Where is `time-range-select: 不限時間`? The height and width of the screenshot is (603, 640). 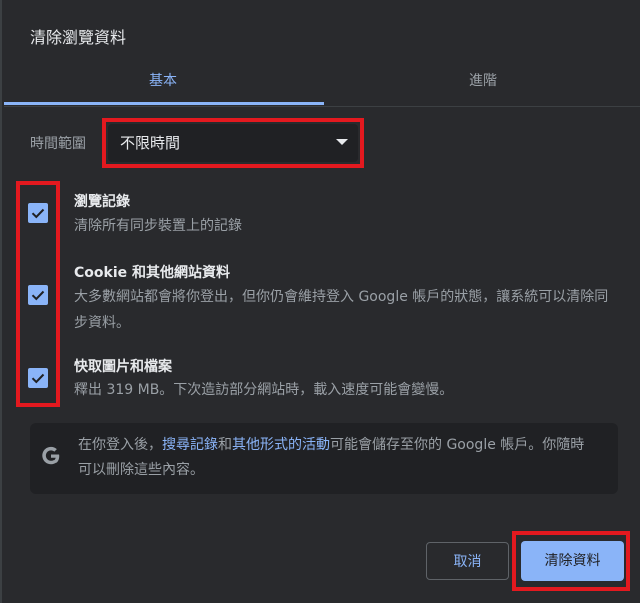 time-range-select: 不限時間 is located at coordinates (233, 143).